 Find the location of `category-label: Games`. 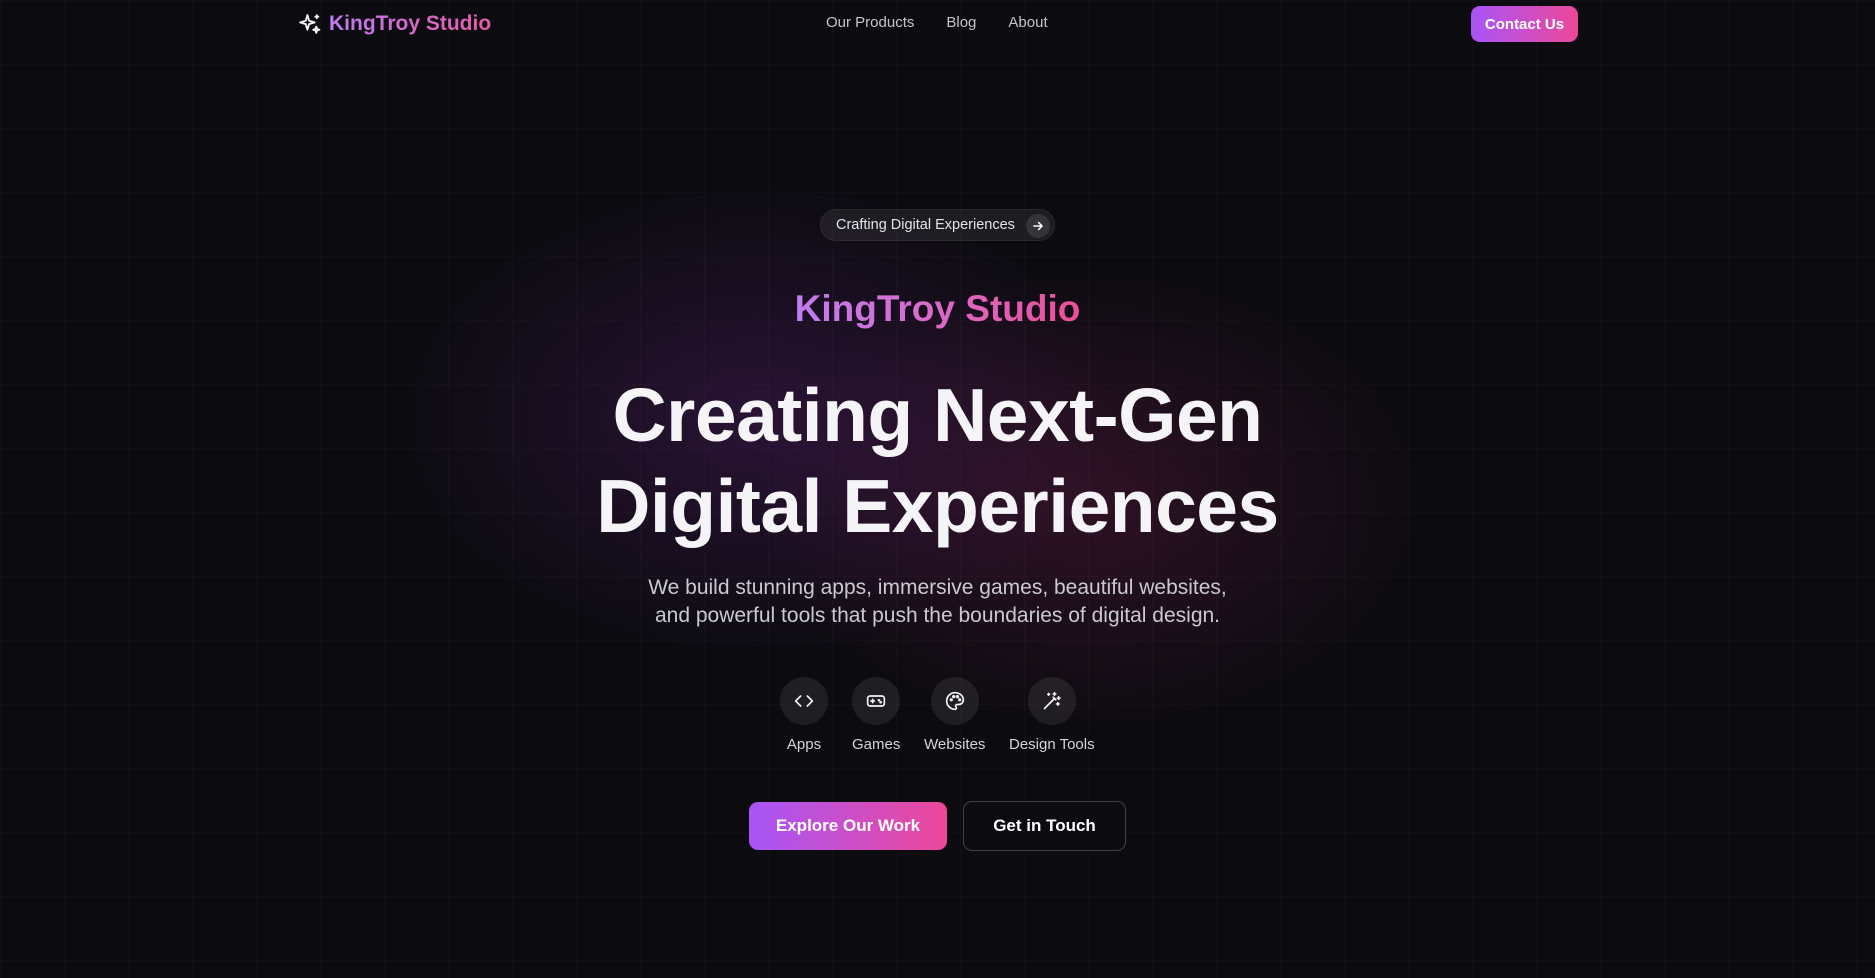

category-label: Games is located at coordinates (876, 744).